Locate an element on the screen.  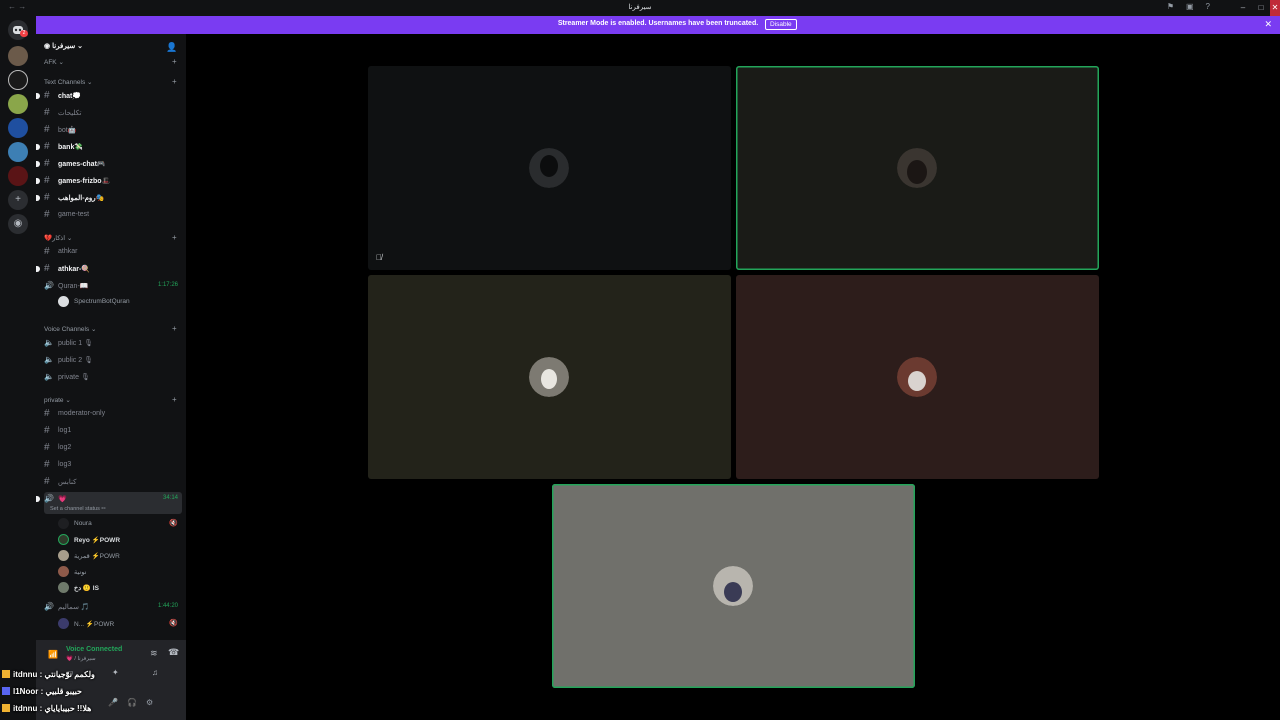
voice-user: قمرية ⚡POWR is located at coordinates (120, 556).